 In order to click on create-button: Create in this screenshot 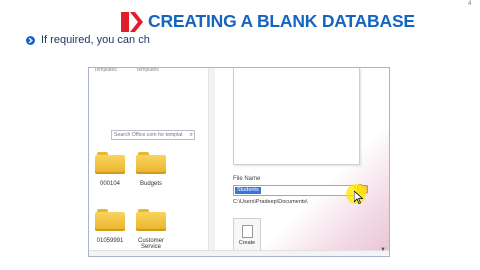, I will do `click(247, 235)`.